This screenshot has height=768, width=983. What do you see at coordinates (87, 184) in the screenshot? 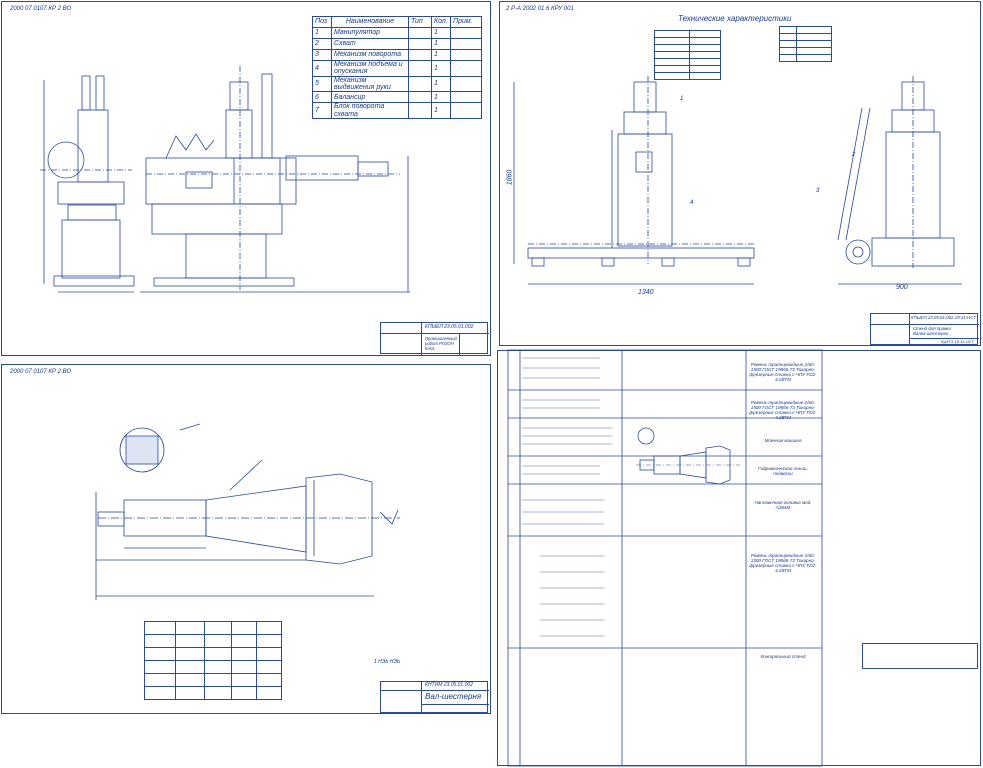
I see `robot-side-view` at bounding box center [87, 184].